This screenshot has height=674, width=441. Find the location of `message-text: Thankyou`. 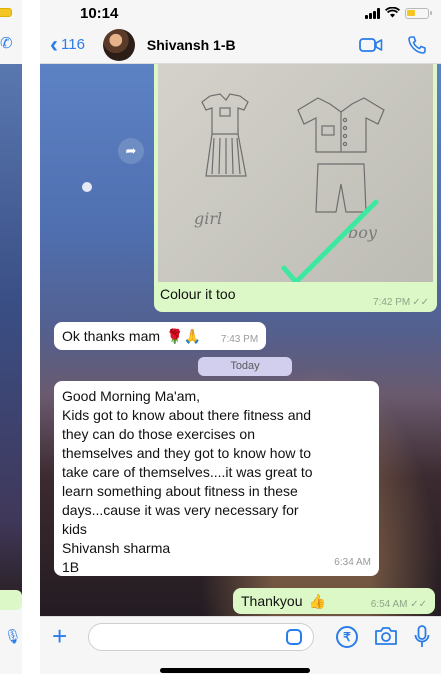

message-text: Thankyou is located at coordinates (272, 601).